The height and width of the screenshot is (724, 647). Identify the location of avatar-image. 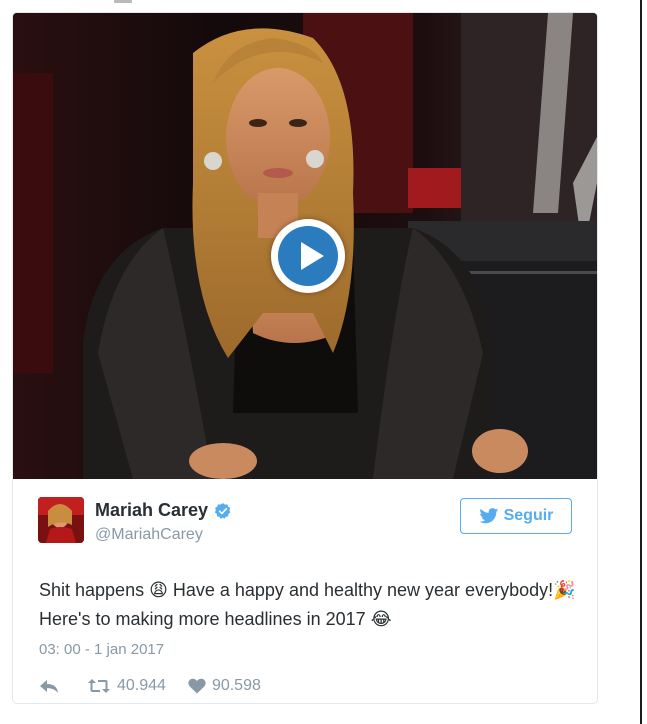
(61, 520).